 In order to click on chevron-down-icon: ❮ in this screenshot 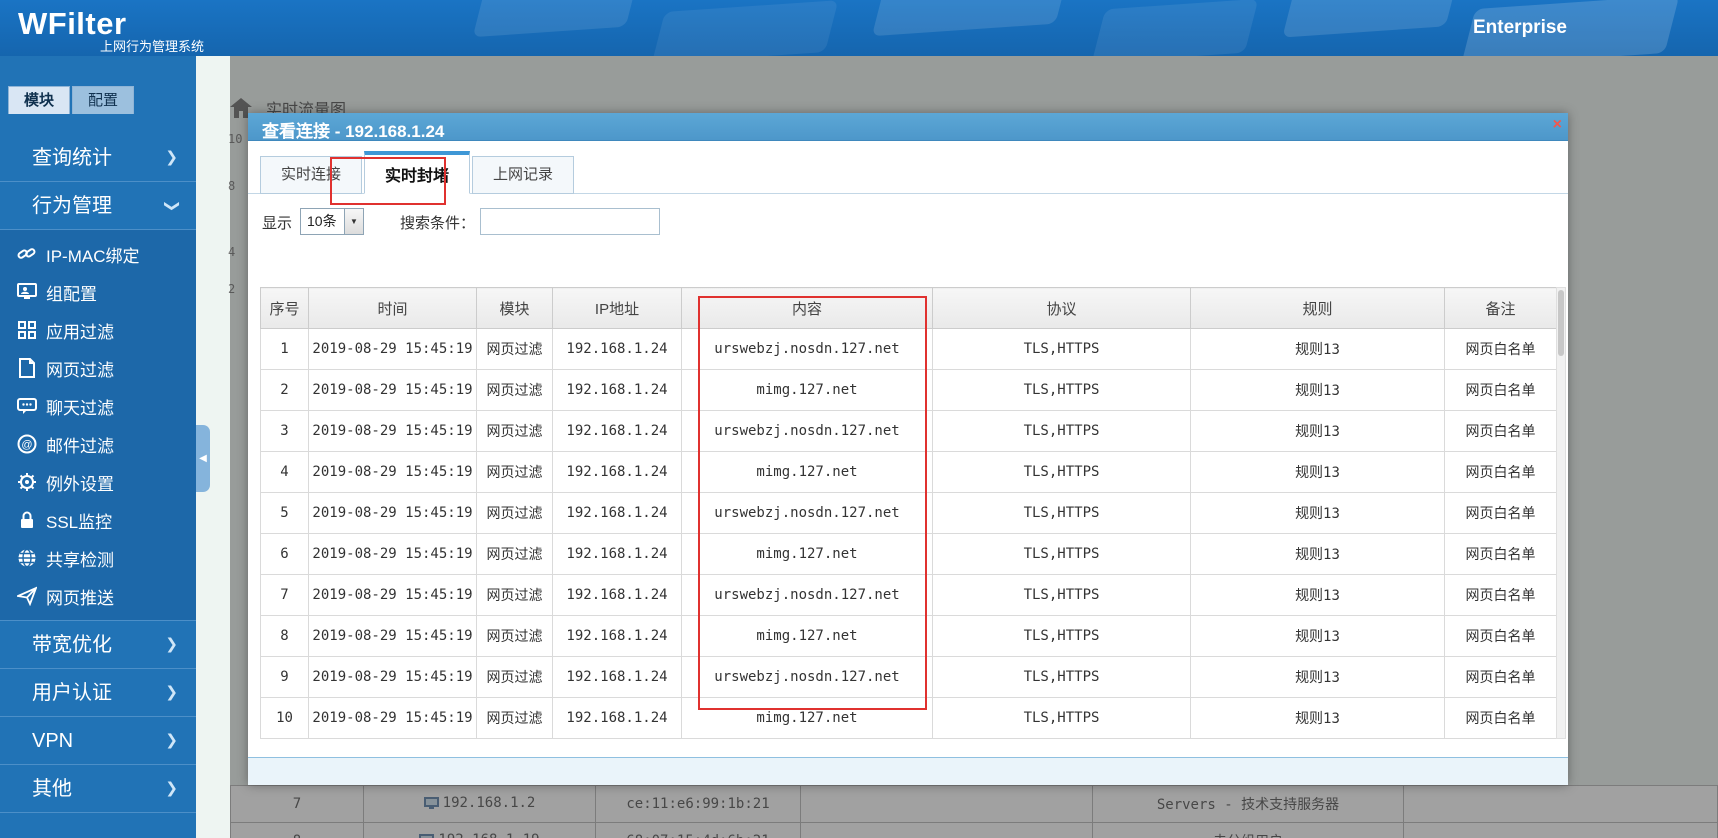, I will do `click(171, 206)`.